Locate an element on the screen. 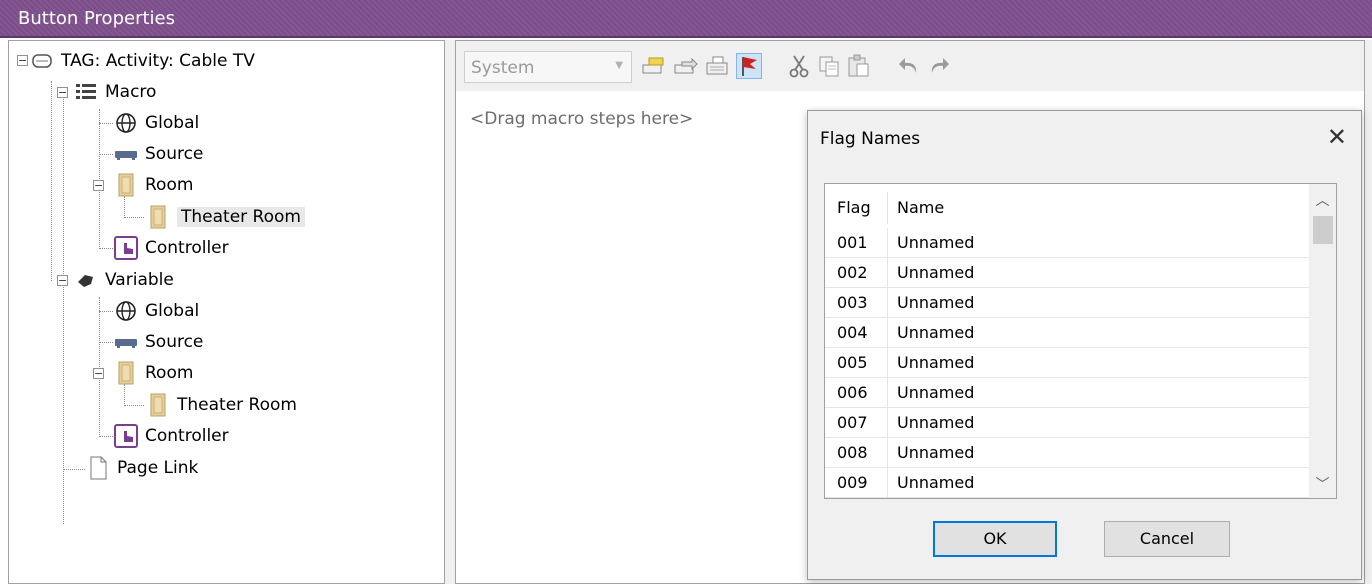  undo-icon is located at coordinates (909, 66).